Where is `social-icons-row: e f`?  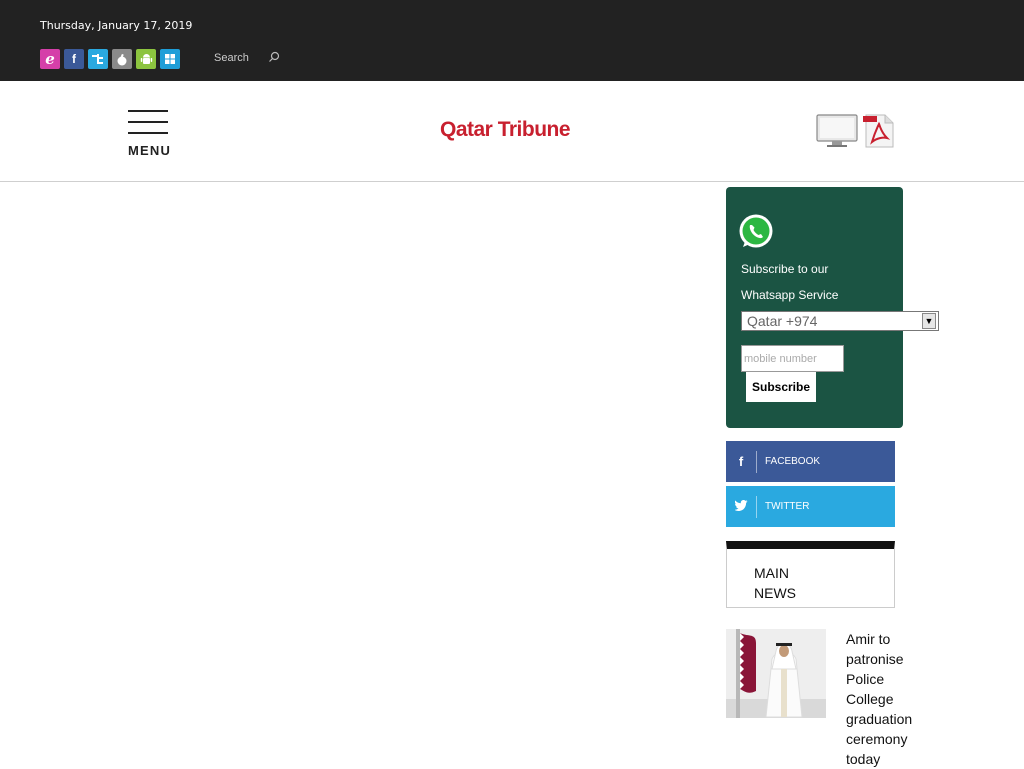 social-icons-row: e f is located at coordinates (110, 59).